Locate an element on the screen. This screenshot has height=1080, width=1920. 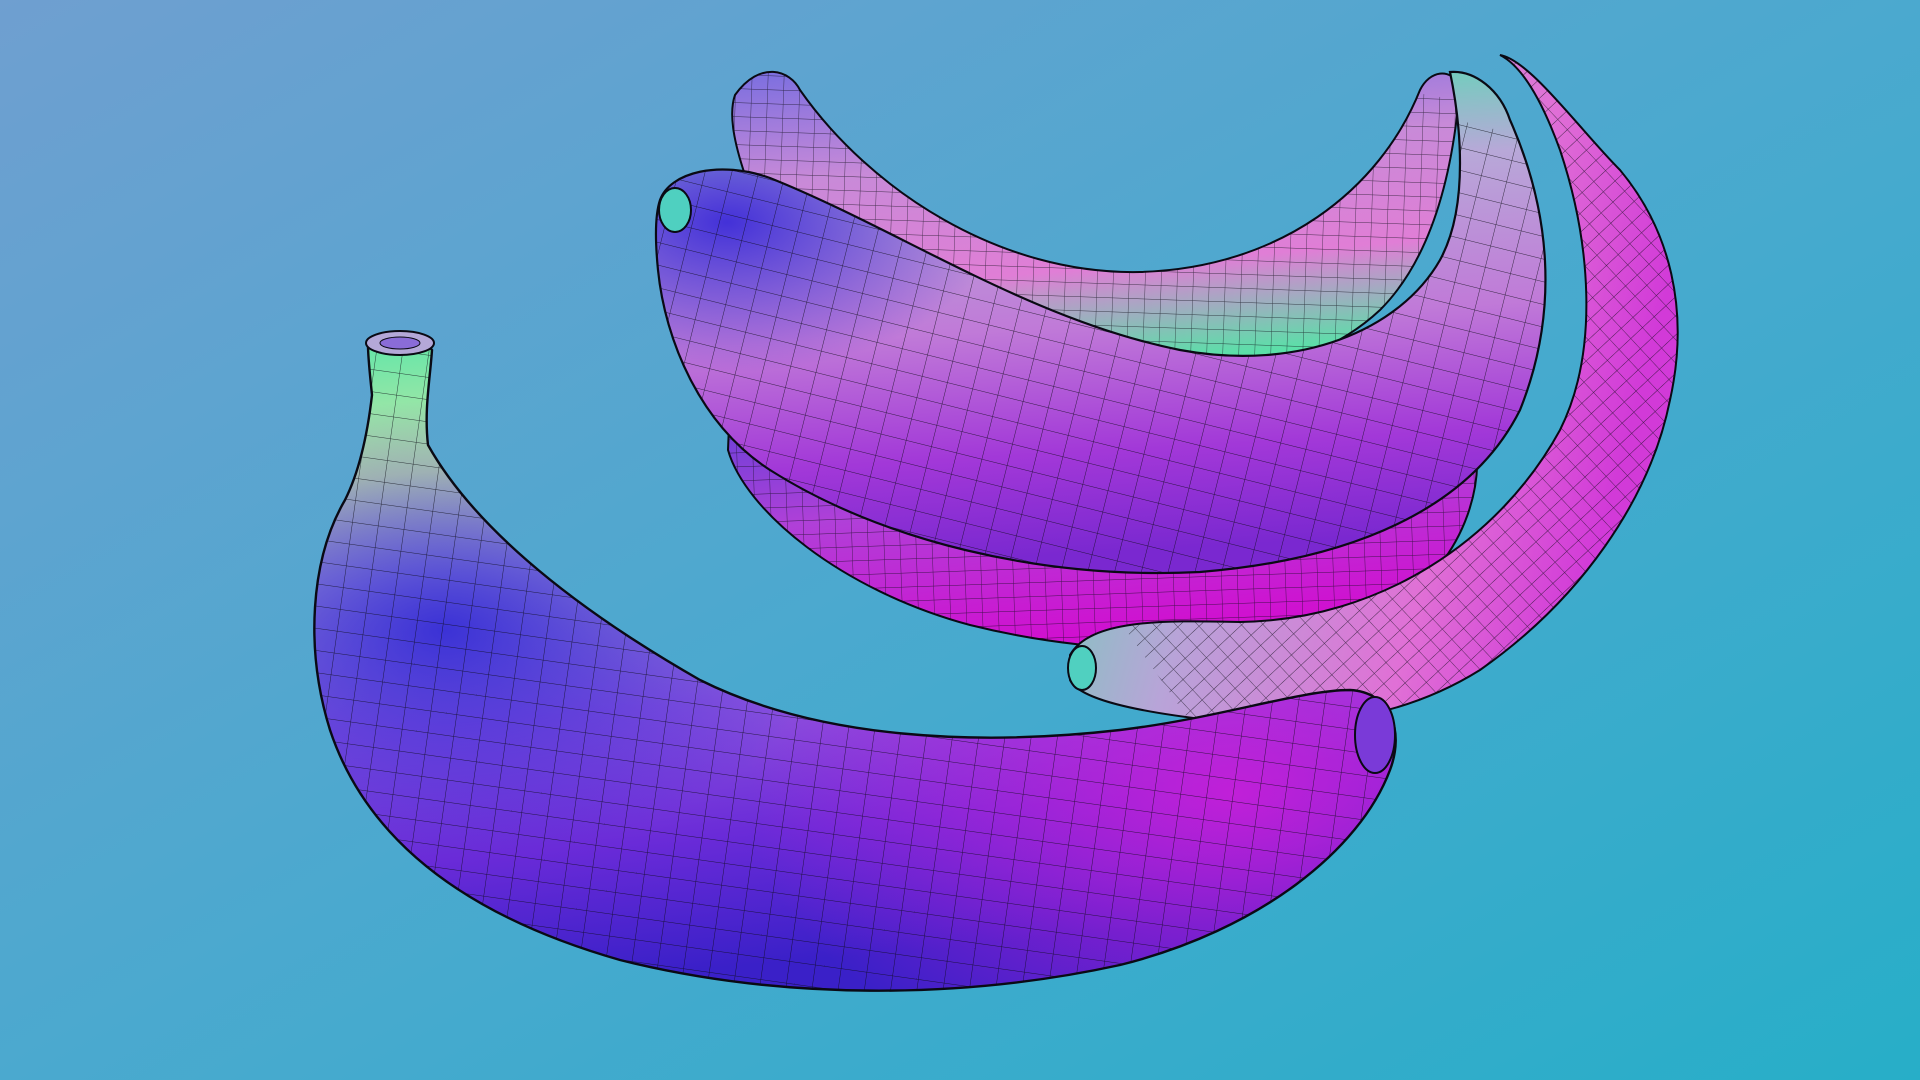
banana-front-stem-tip is located at coordinates (400, 343).